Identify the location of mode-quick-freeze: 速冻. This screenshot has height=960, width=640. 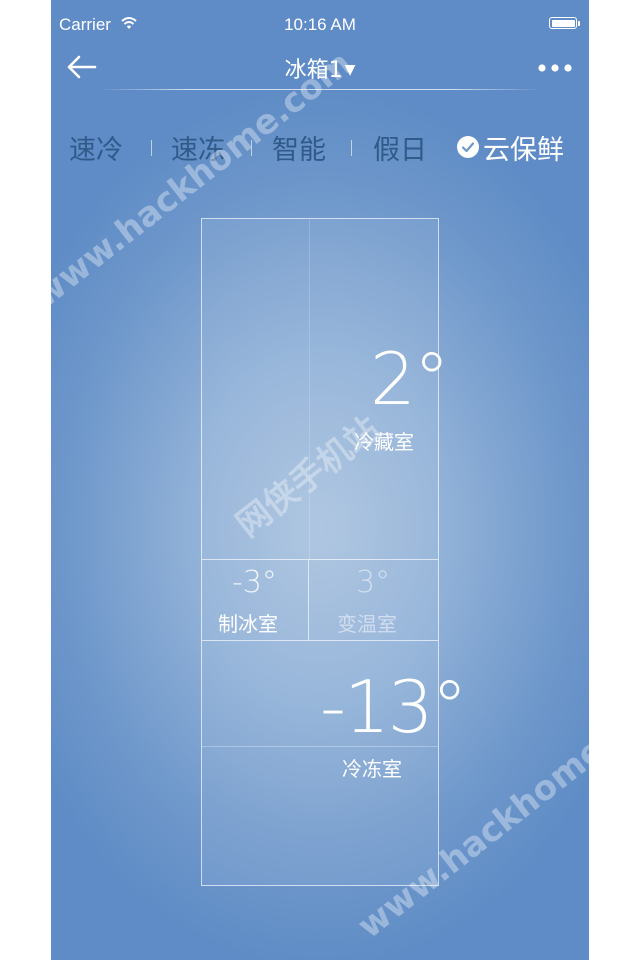
(198, 147).